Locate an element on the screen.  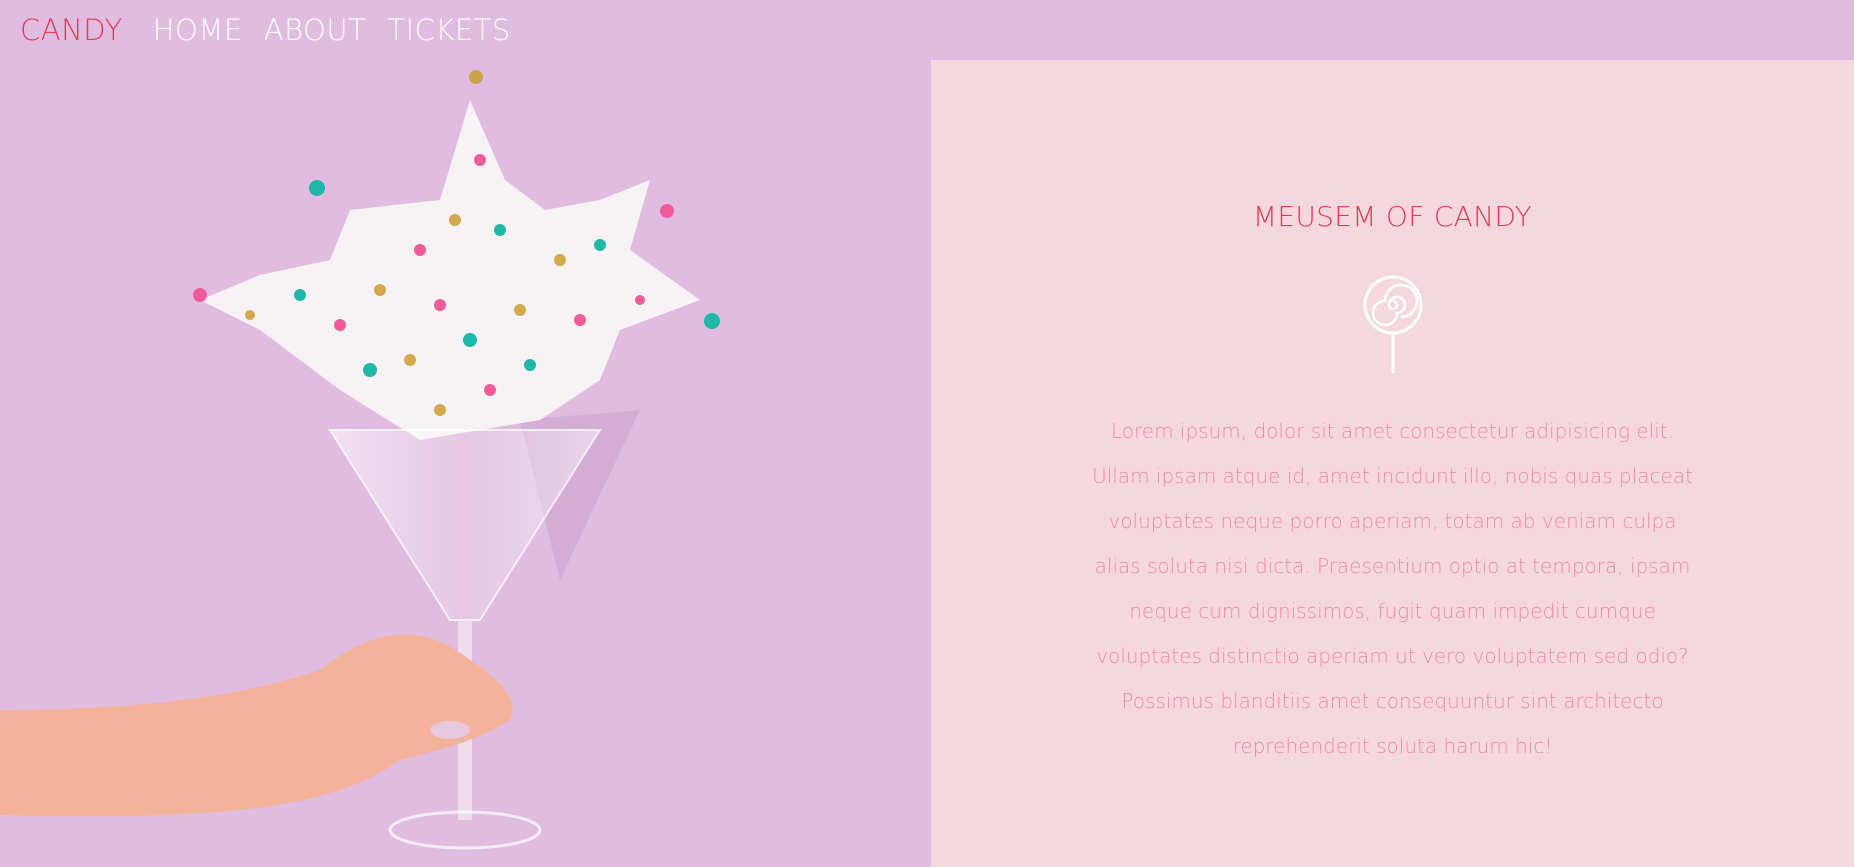
top-nav: CANDY HOME ABOUT TICKETS is located at coordinates (927, 30).